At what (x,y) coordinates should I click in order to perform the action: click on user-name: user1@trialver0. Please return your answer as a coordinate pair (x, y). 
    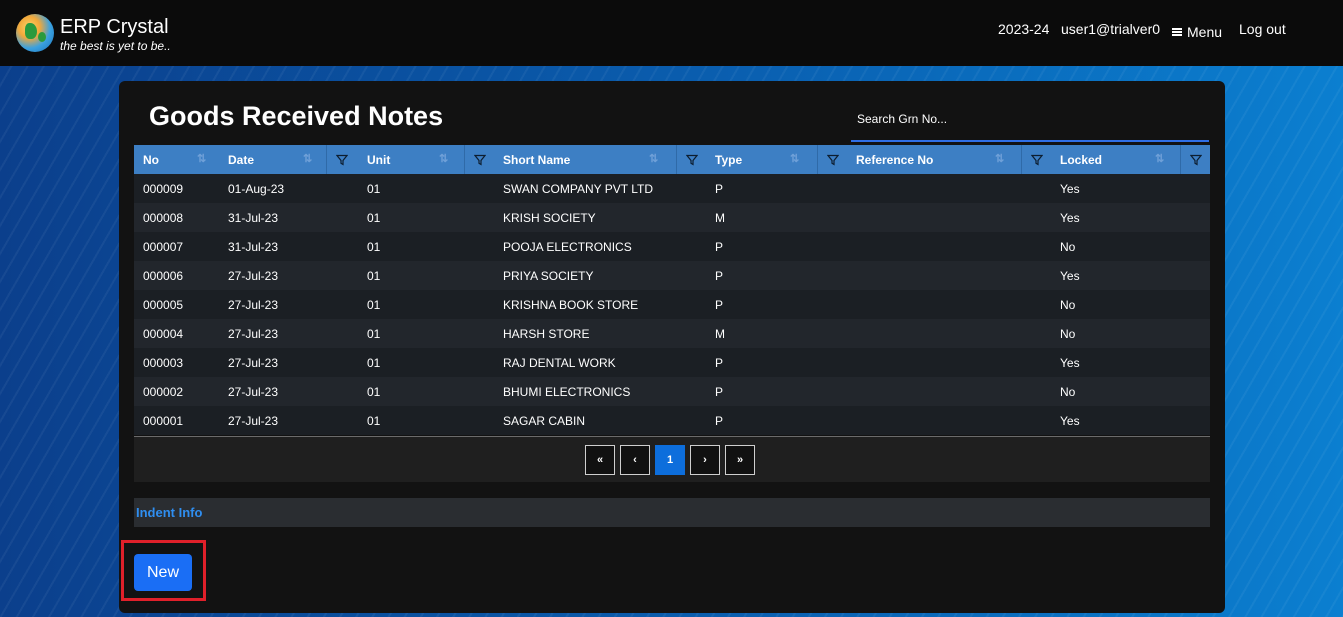
    Looking at the image, I should click on (1110, 29).